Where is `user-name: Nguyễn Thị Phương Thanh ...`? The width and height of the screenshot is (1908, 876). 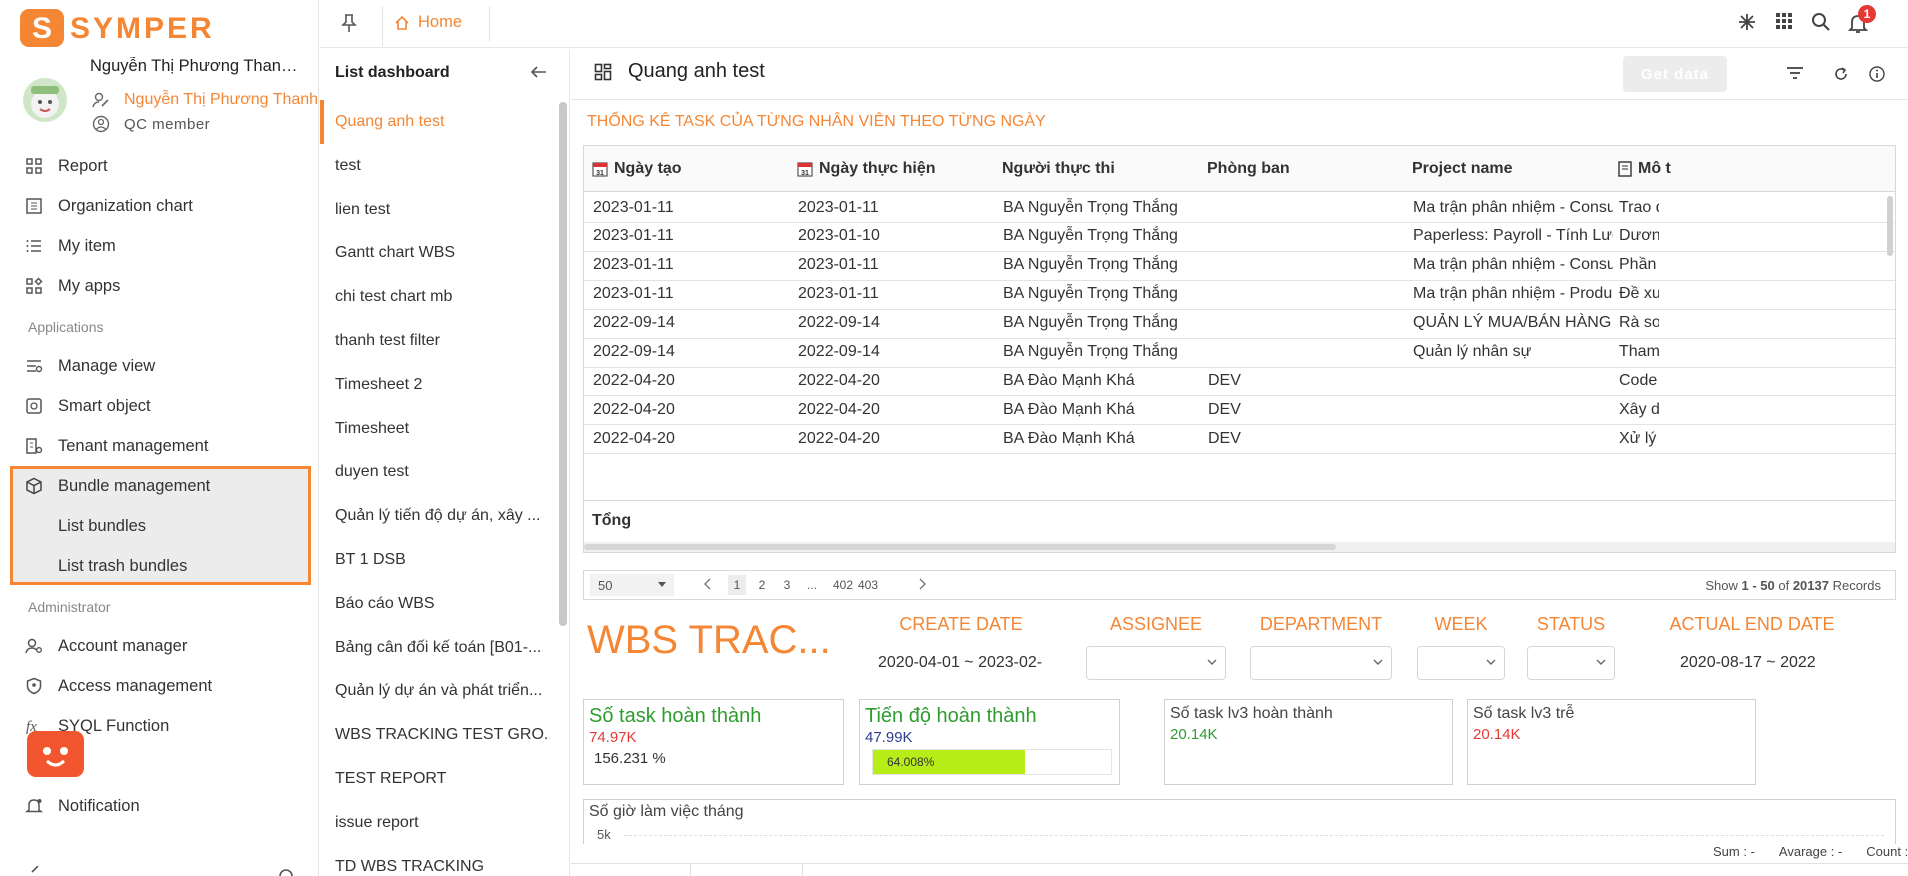
user-name: Nguyễn Thị Phương Thanh ... is located at coordinates (195, 66).